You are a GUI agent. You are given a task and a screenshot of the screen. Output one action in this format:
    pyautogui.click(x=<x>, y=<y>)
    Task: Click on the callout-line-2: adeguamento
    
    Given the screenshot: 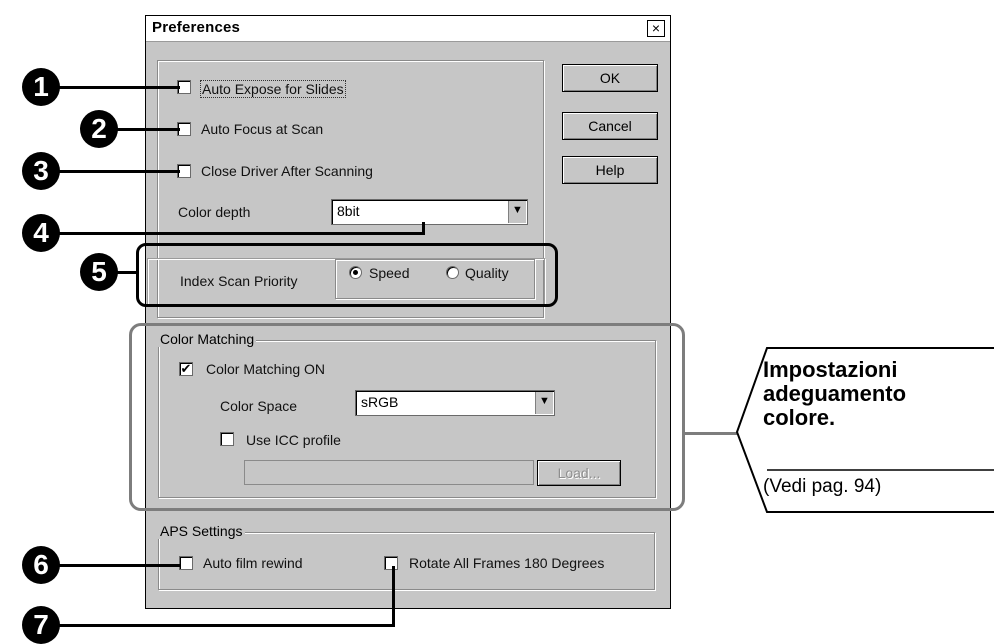 What is the action you would take?
    pyautogui.click(x=835, y=393)
    